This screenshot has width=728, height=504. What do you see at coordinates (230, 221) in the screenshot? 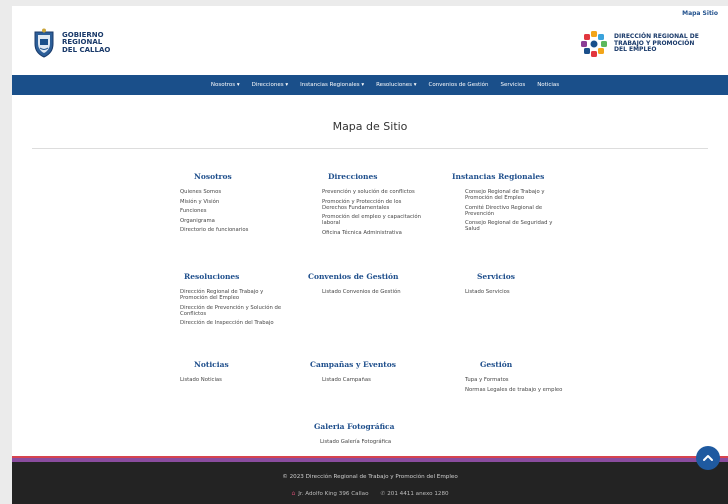
I see `link-organigrama: Organigrama` at bounding box center [230, 221].